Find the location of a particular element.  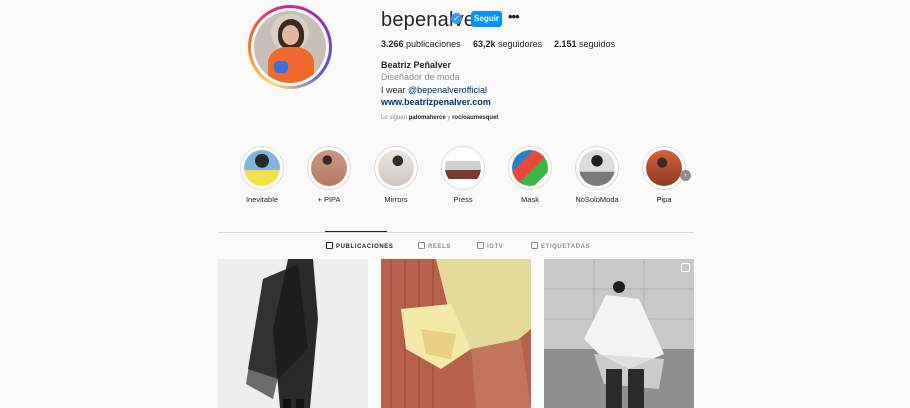

reels-icon is located at coordinates (421, 245).